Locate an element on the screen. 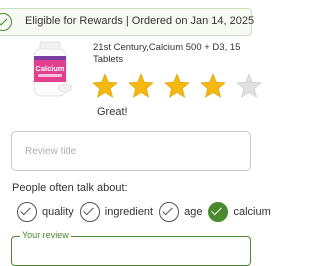 The height and width of the screenshot is (266, 320). star-rating is located at coordinates (181, 87).